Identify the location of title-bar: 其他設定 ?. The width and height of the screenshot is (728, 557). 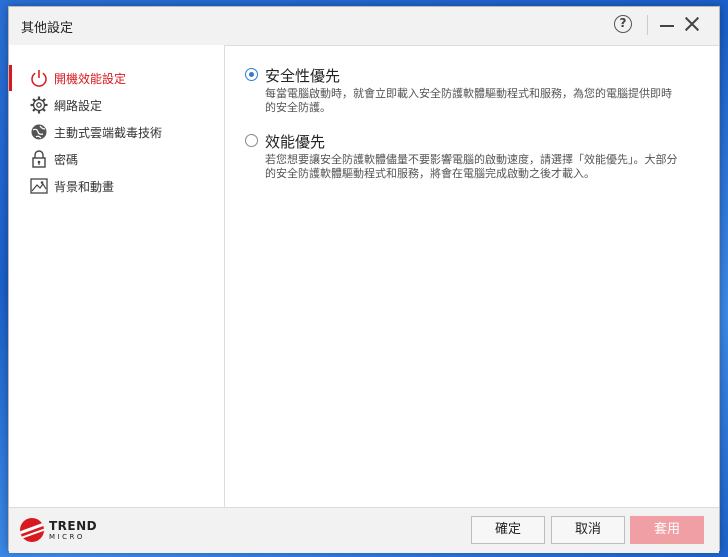
(364, 26).